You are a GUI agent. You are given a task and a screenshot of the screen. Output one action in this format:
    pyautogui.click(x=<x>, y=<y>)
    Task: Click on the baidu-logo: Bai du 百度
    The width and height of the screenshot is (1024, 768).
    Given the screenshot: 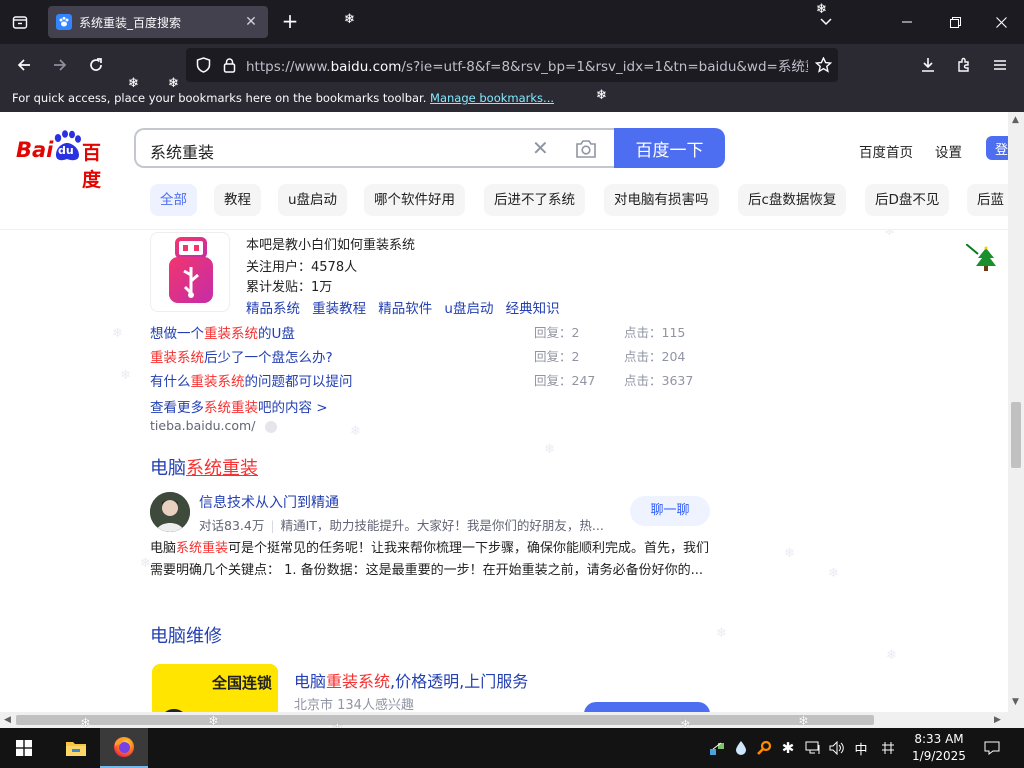 What is the action you would take?
    pyautogui.click(x=67, y=160)
    